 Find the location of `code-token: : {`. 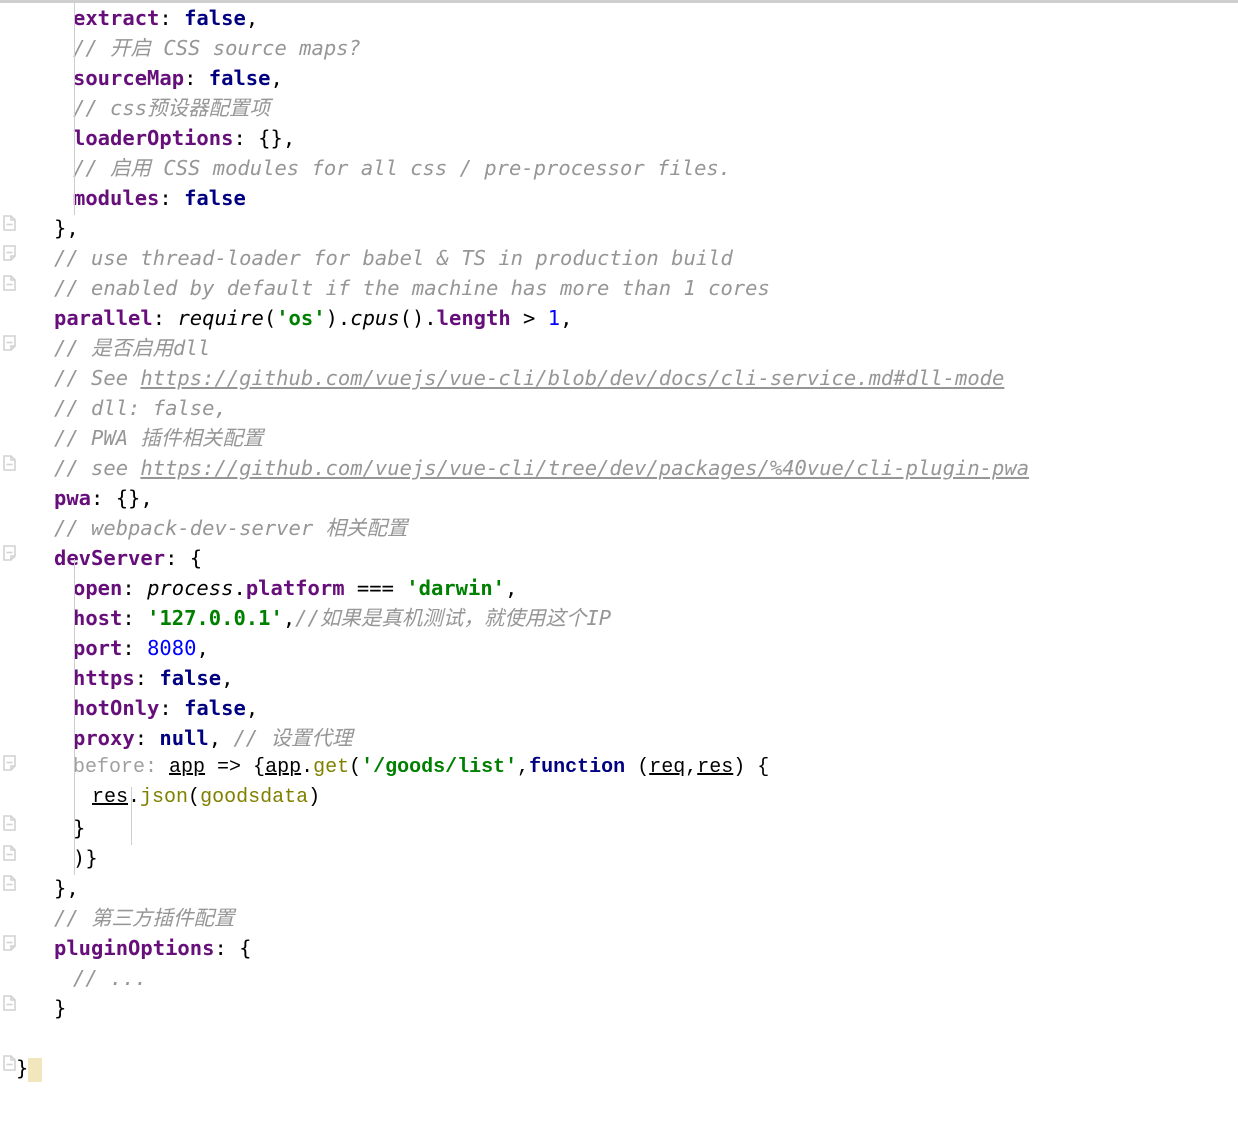

code-token: : { is located at coordinates (233, 948).